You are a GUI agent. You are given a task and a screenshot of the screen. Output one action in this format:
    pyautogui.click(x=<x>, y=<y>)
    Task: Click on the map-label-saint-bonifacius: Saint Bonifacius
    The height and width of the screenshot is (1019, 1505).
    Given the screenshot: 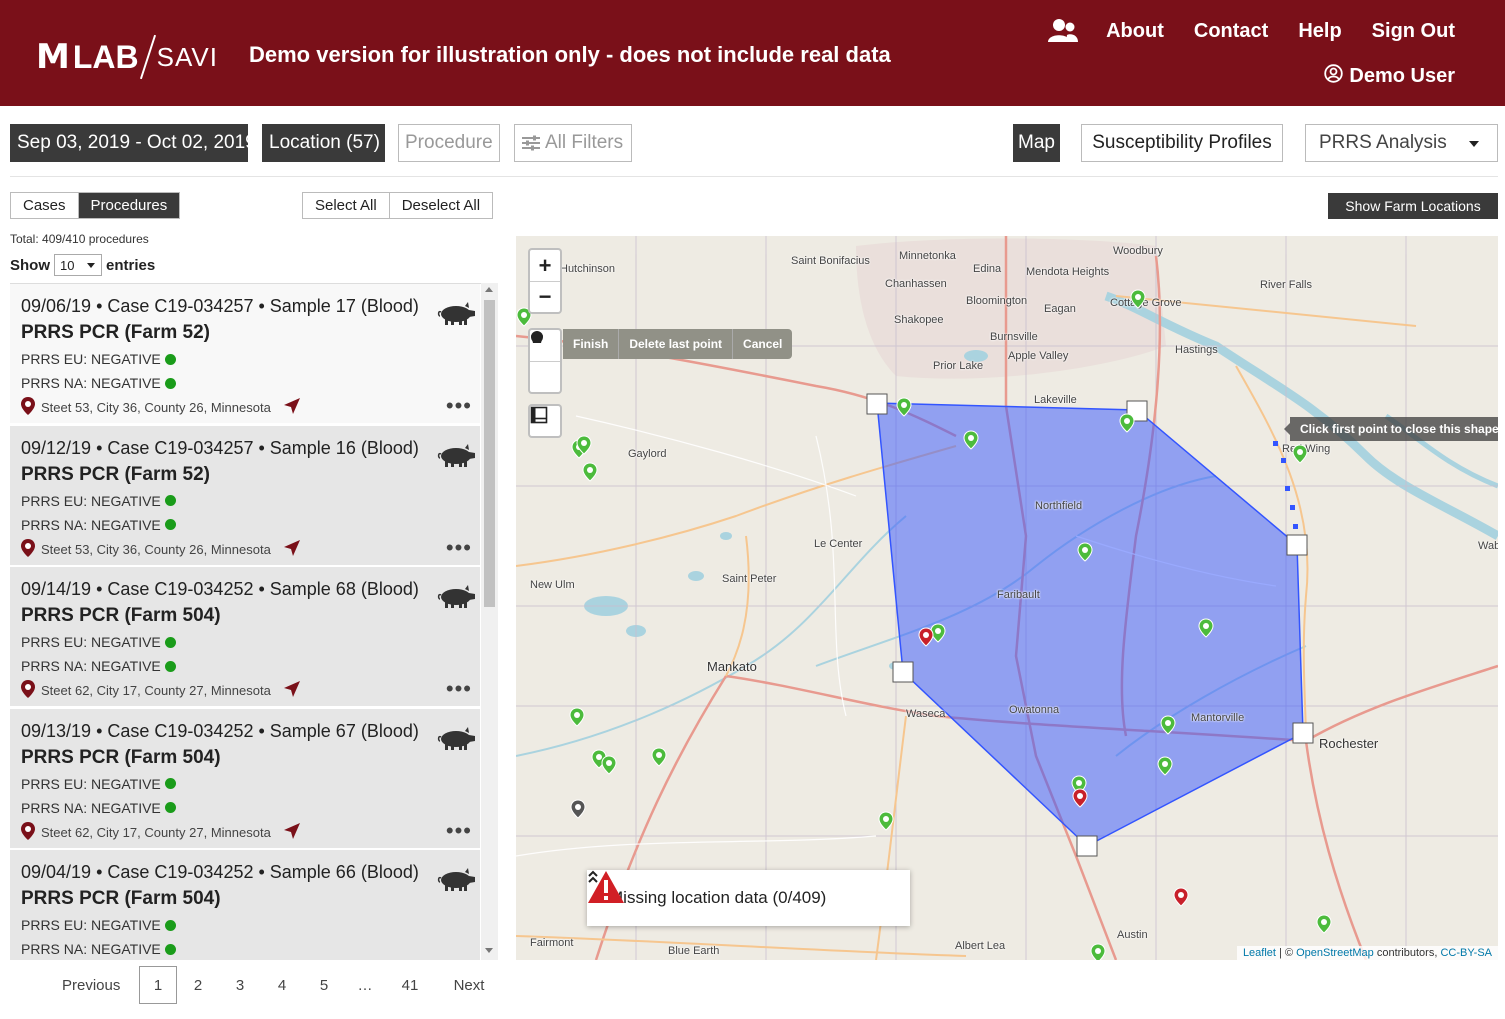 What is the action you would take?
    pyautogui.click(x=830, y=261)
    